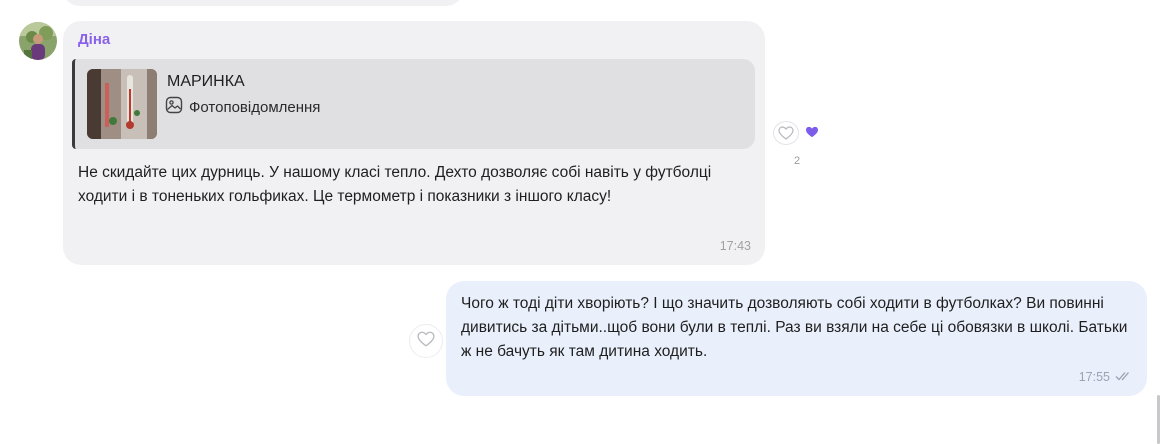 The height and width of the screenshot is (444, 1162). Describe the element at coordinates (413, 104) in the screenshot. I see `quoted-reply: МАРИНКА Фотоповідомлення` at that location.